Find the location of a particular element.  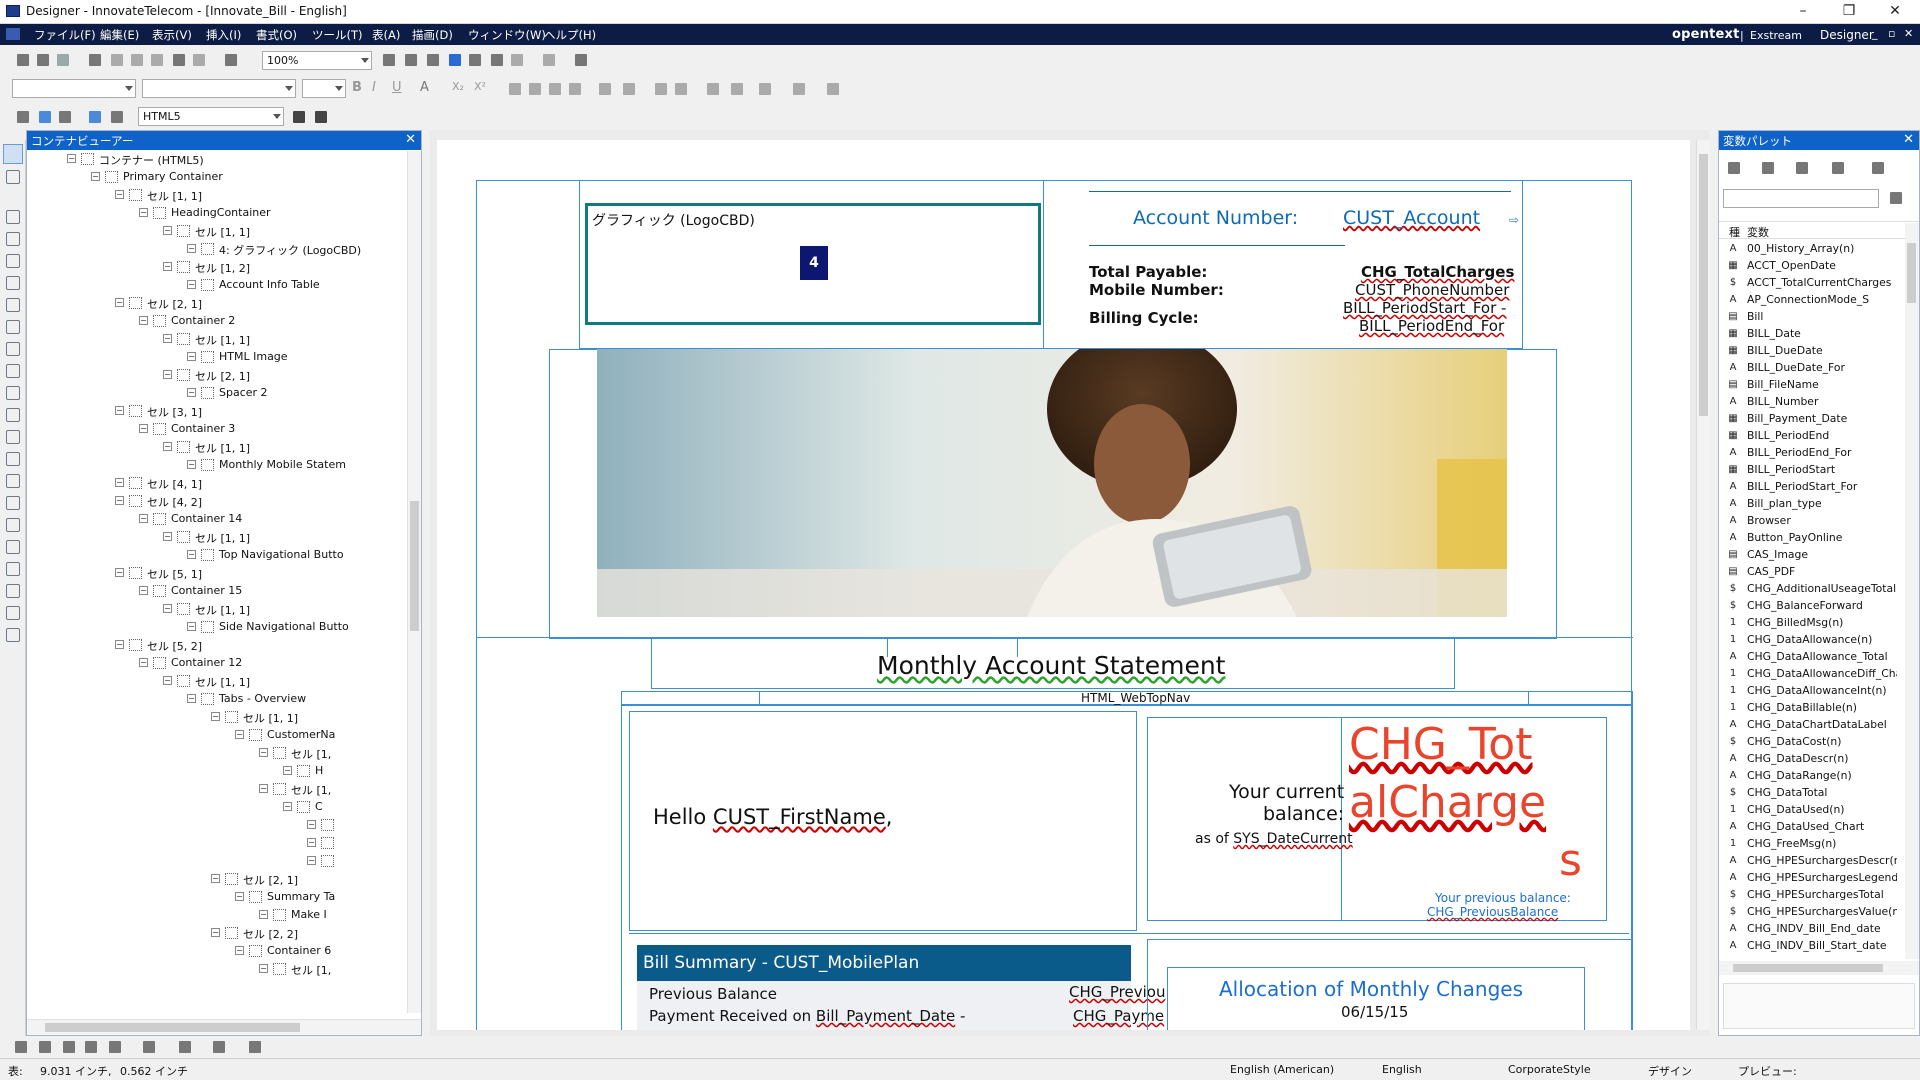

variable-item: ▦ BILL_PeriodStart is located at coordinates (1808, 470).